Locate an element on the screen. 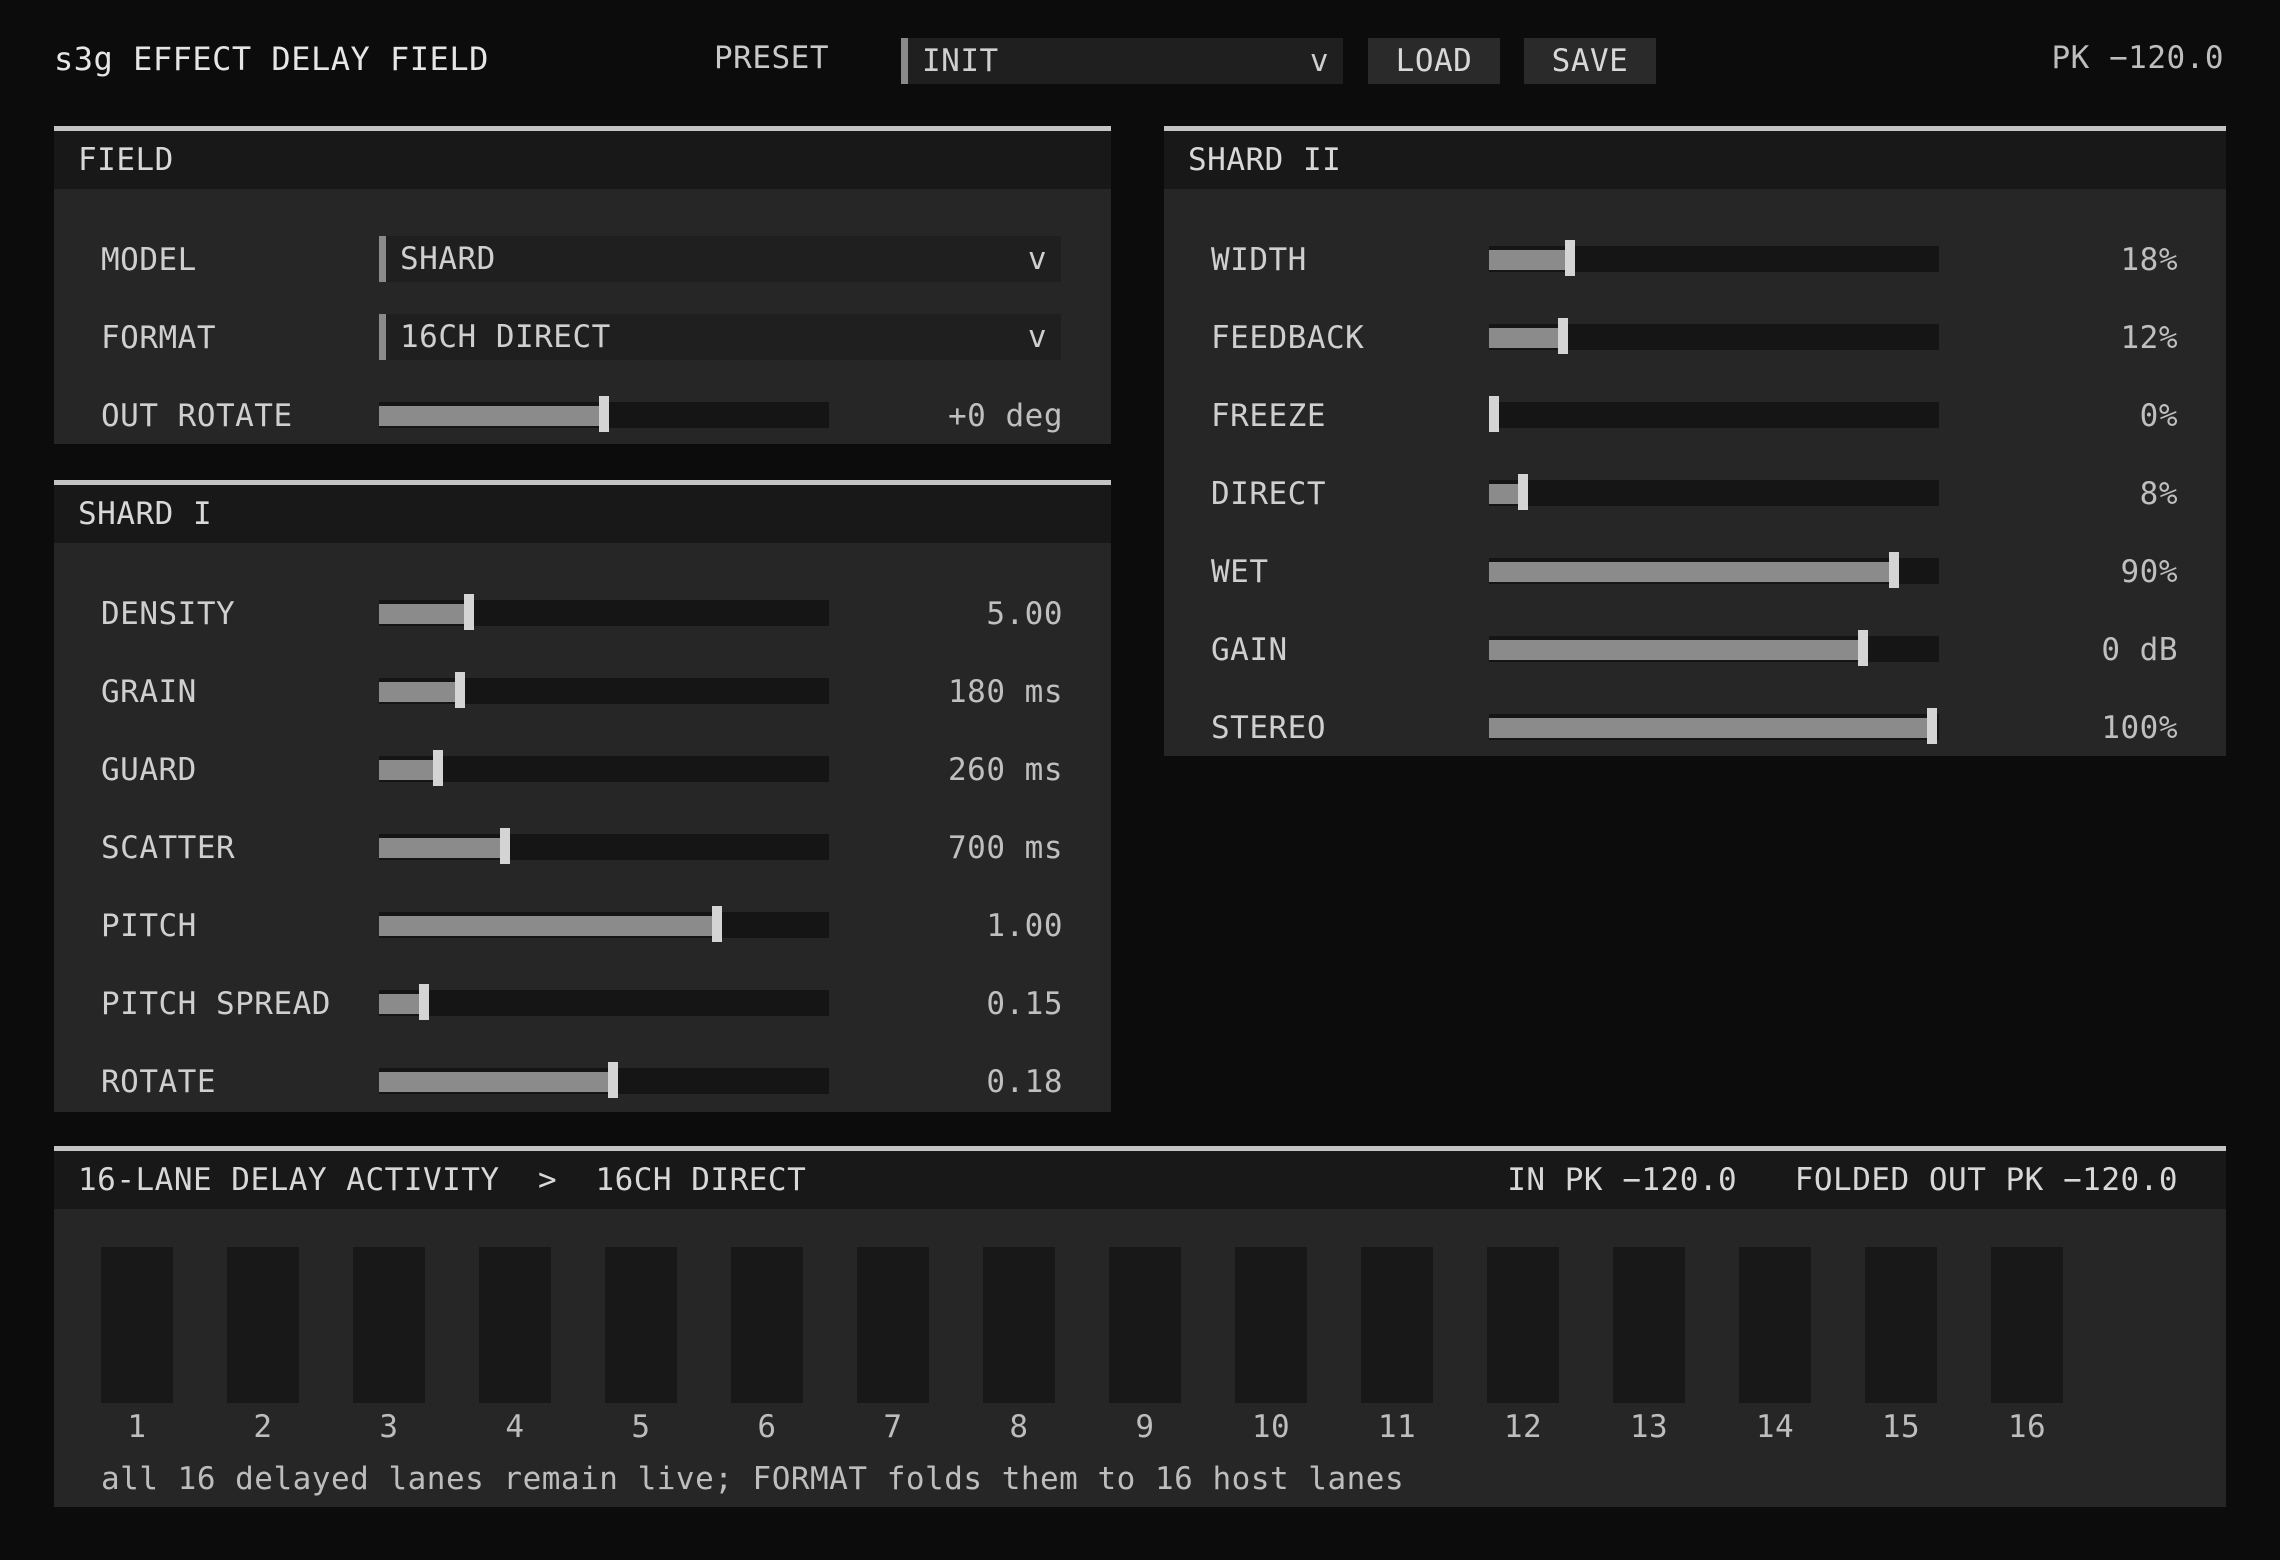 The image size is (2280, 1560). format-label: FORMAT is located at coordinates (158, 338).